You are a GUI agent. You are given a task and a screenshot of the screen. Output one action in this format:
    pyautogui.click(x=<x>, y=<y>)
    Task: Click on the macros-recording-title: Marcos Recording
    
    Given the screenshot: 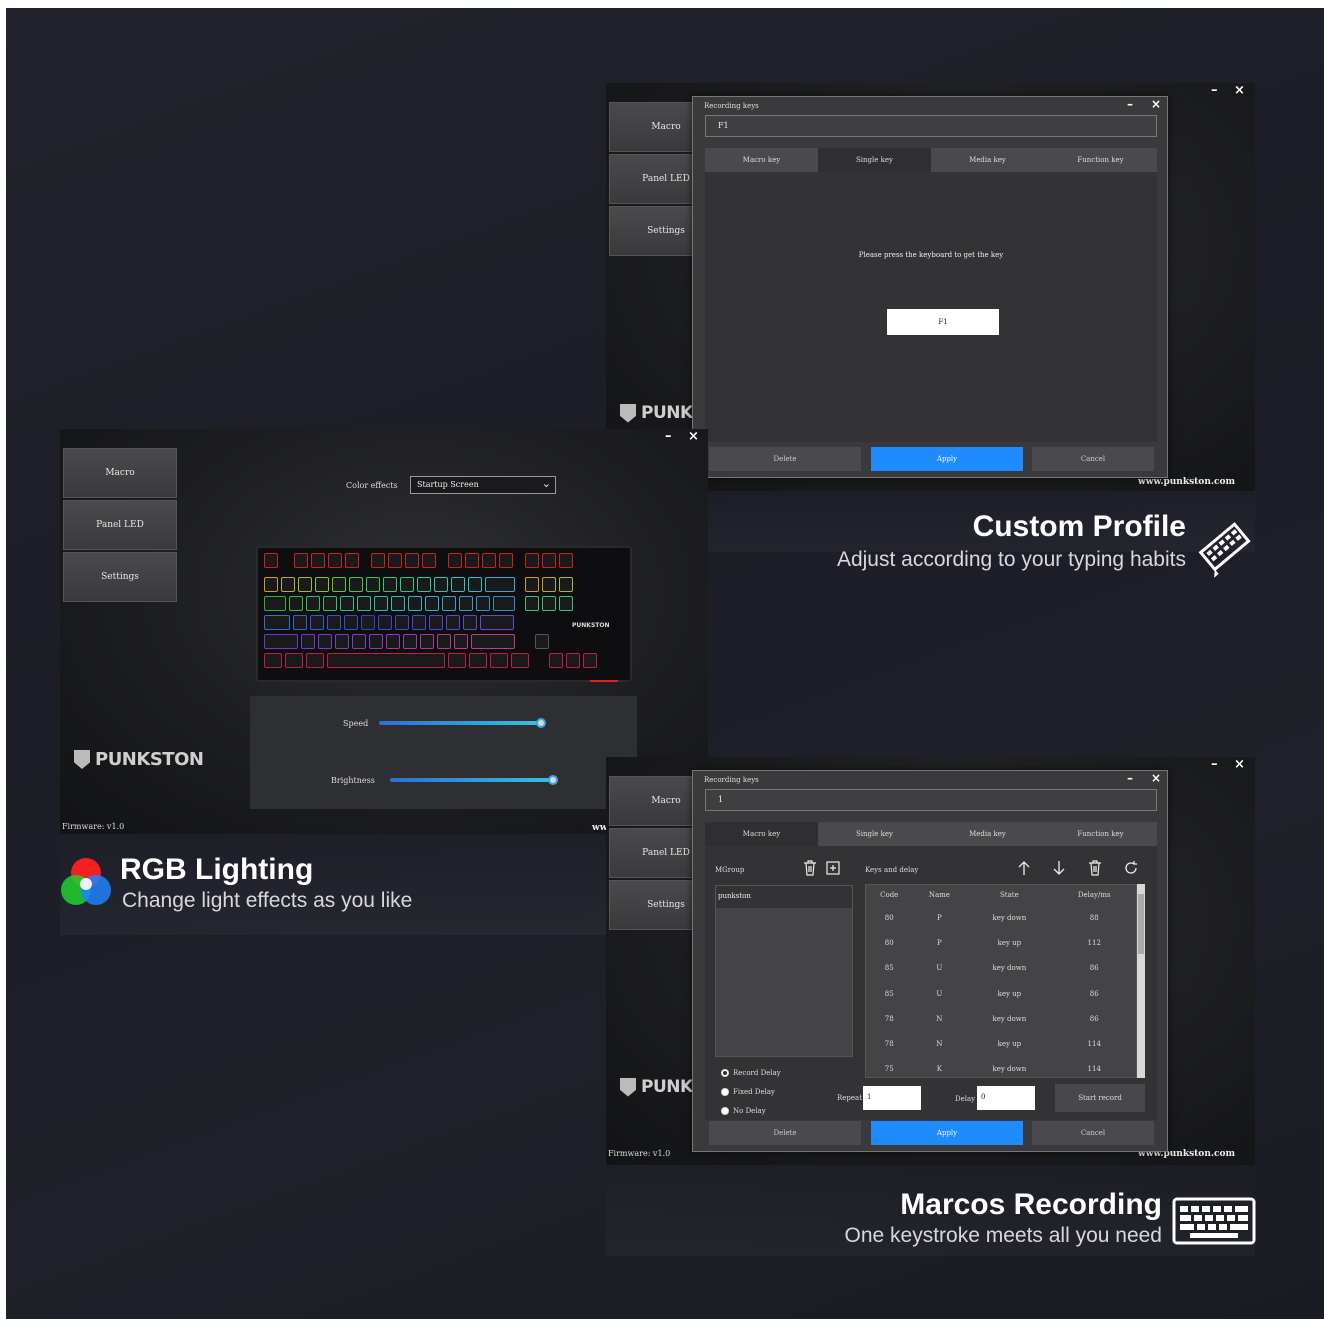 What is the action you would take?
    pyautogui.click(x=1031, y=1204)
    